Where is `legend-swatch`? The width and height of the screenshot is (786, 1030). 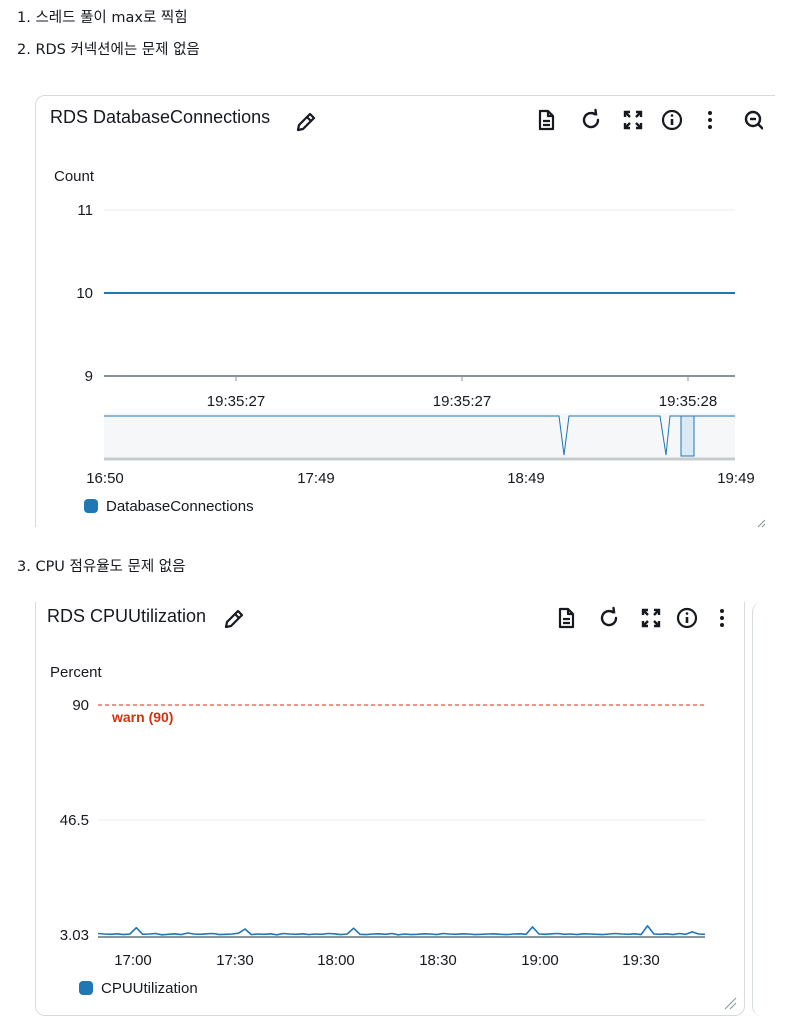
legend-swatch is located at coordinates (86, 988).